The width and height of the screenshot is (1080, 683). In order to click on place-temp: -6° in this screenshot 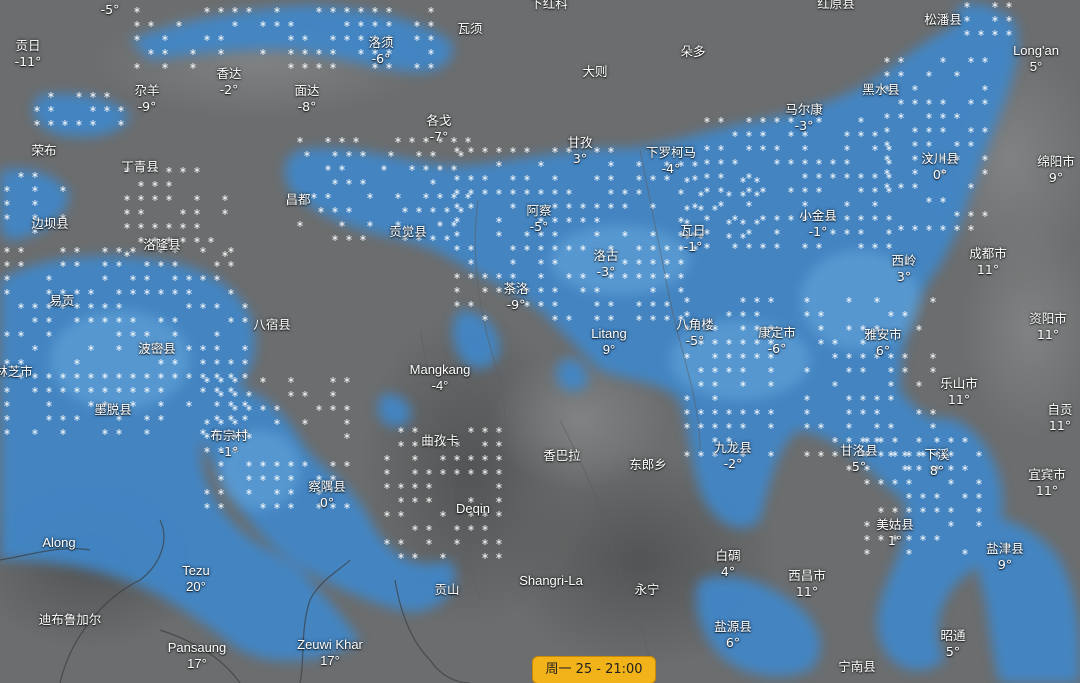, I will do `click(777, 348)`.